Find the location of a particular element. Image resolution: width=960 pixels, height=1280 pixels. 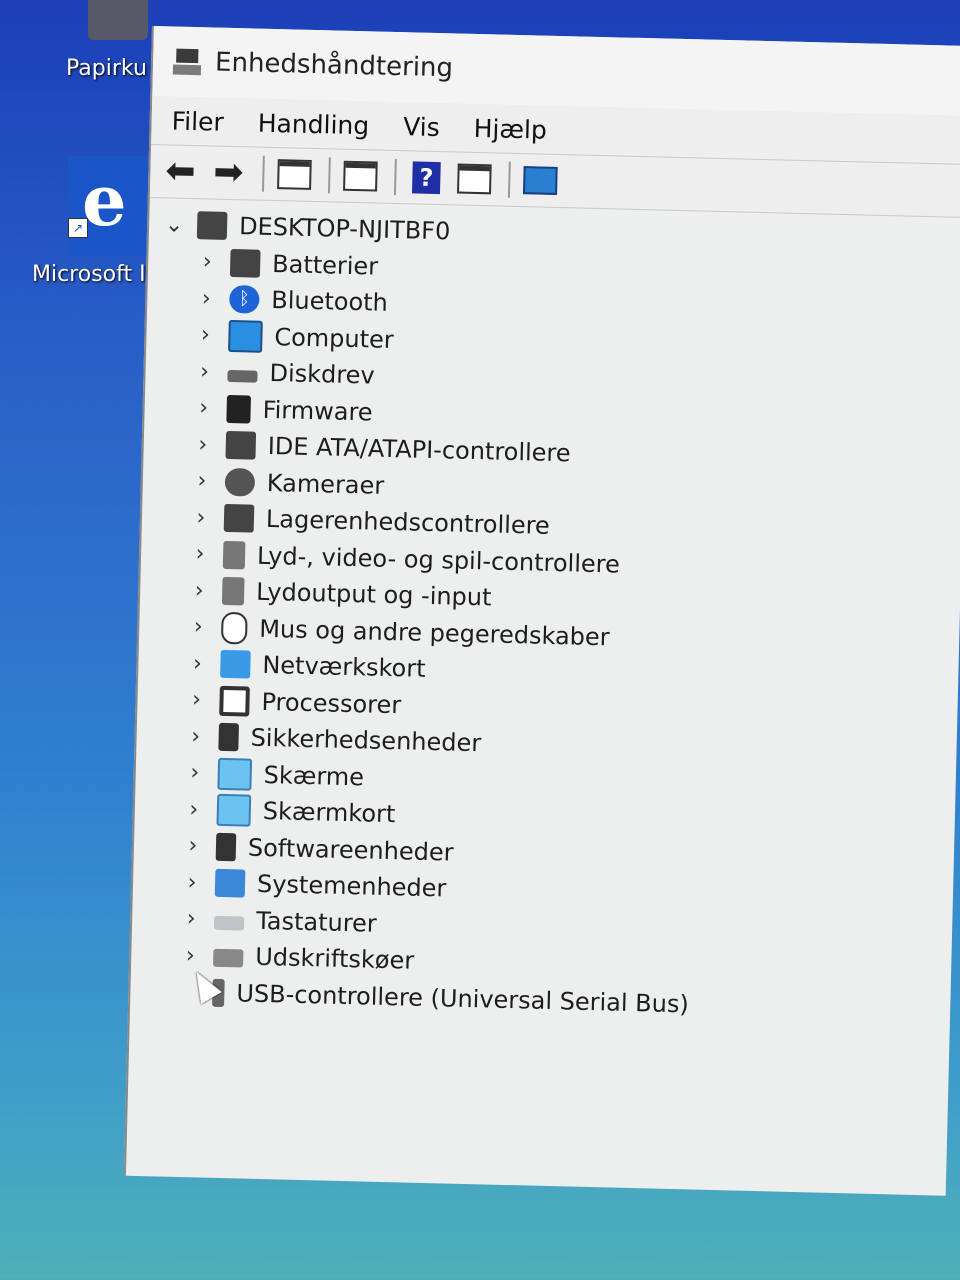

print-queue-icon is located at coordinates (228, 958).